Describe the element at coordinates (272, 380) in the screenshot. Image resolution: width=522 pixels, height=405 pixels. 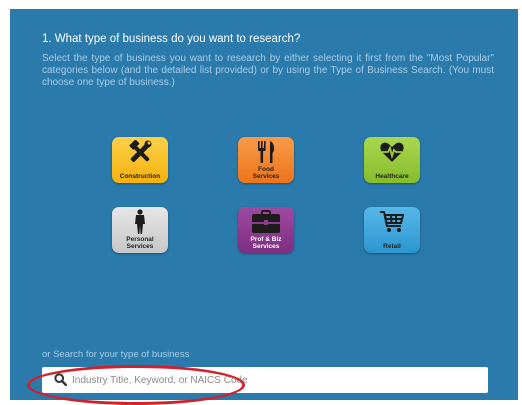
I see `business-search-input` at that location.